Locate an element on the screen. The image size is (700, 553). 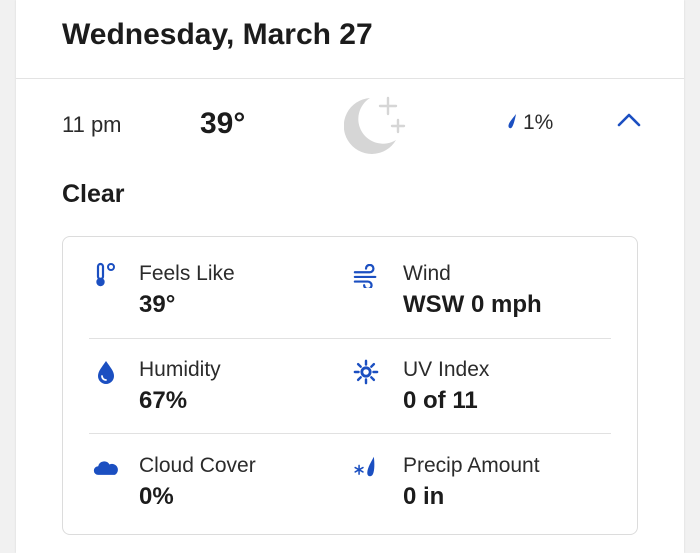
uv-index-label: UV Index is located at coordinates (446, 369).